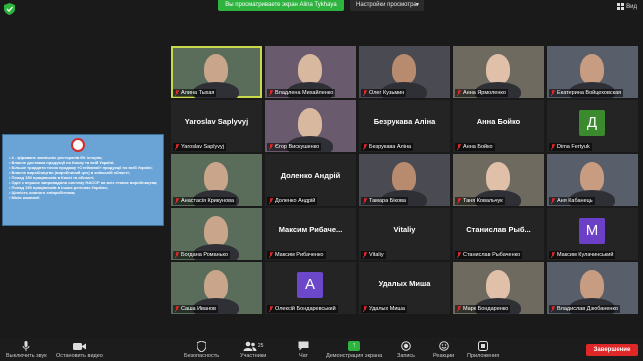  I want to click on participant-tile: Удалых Миша Удалых Миша, so click(404, 288).